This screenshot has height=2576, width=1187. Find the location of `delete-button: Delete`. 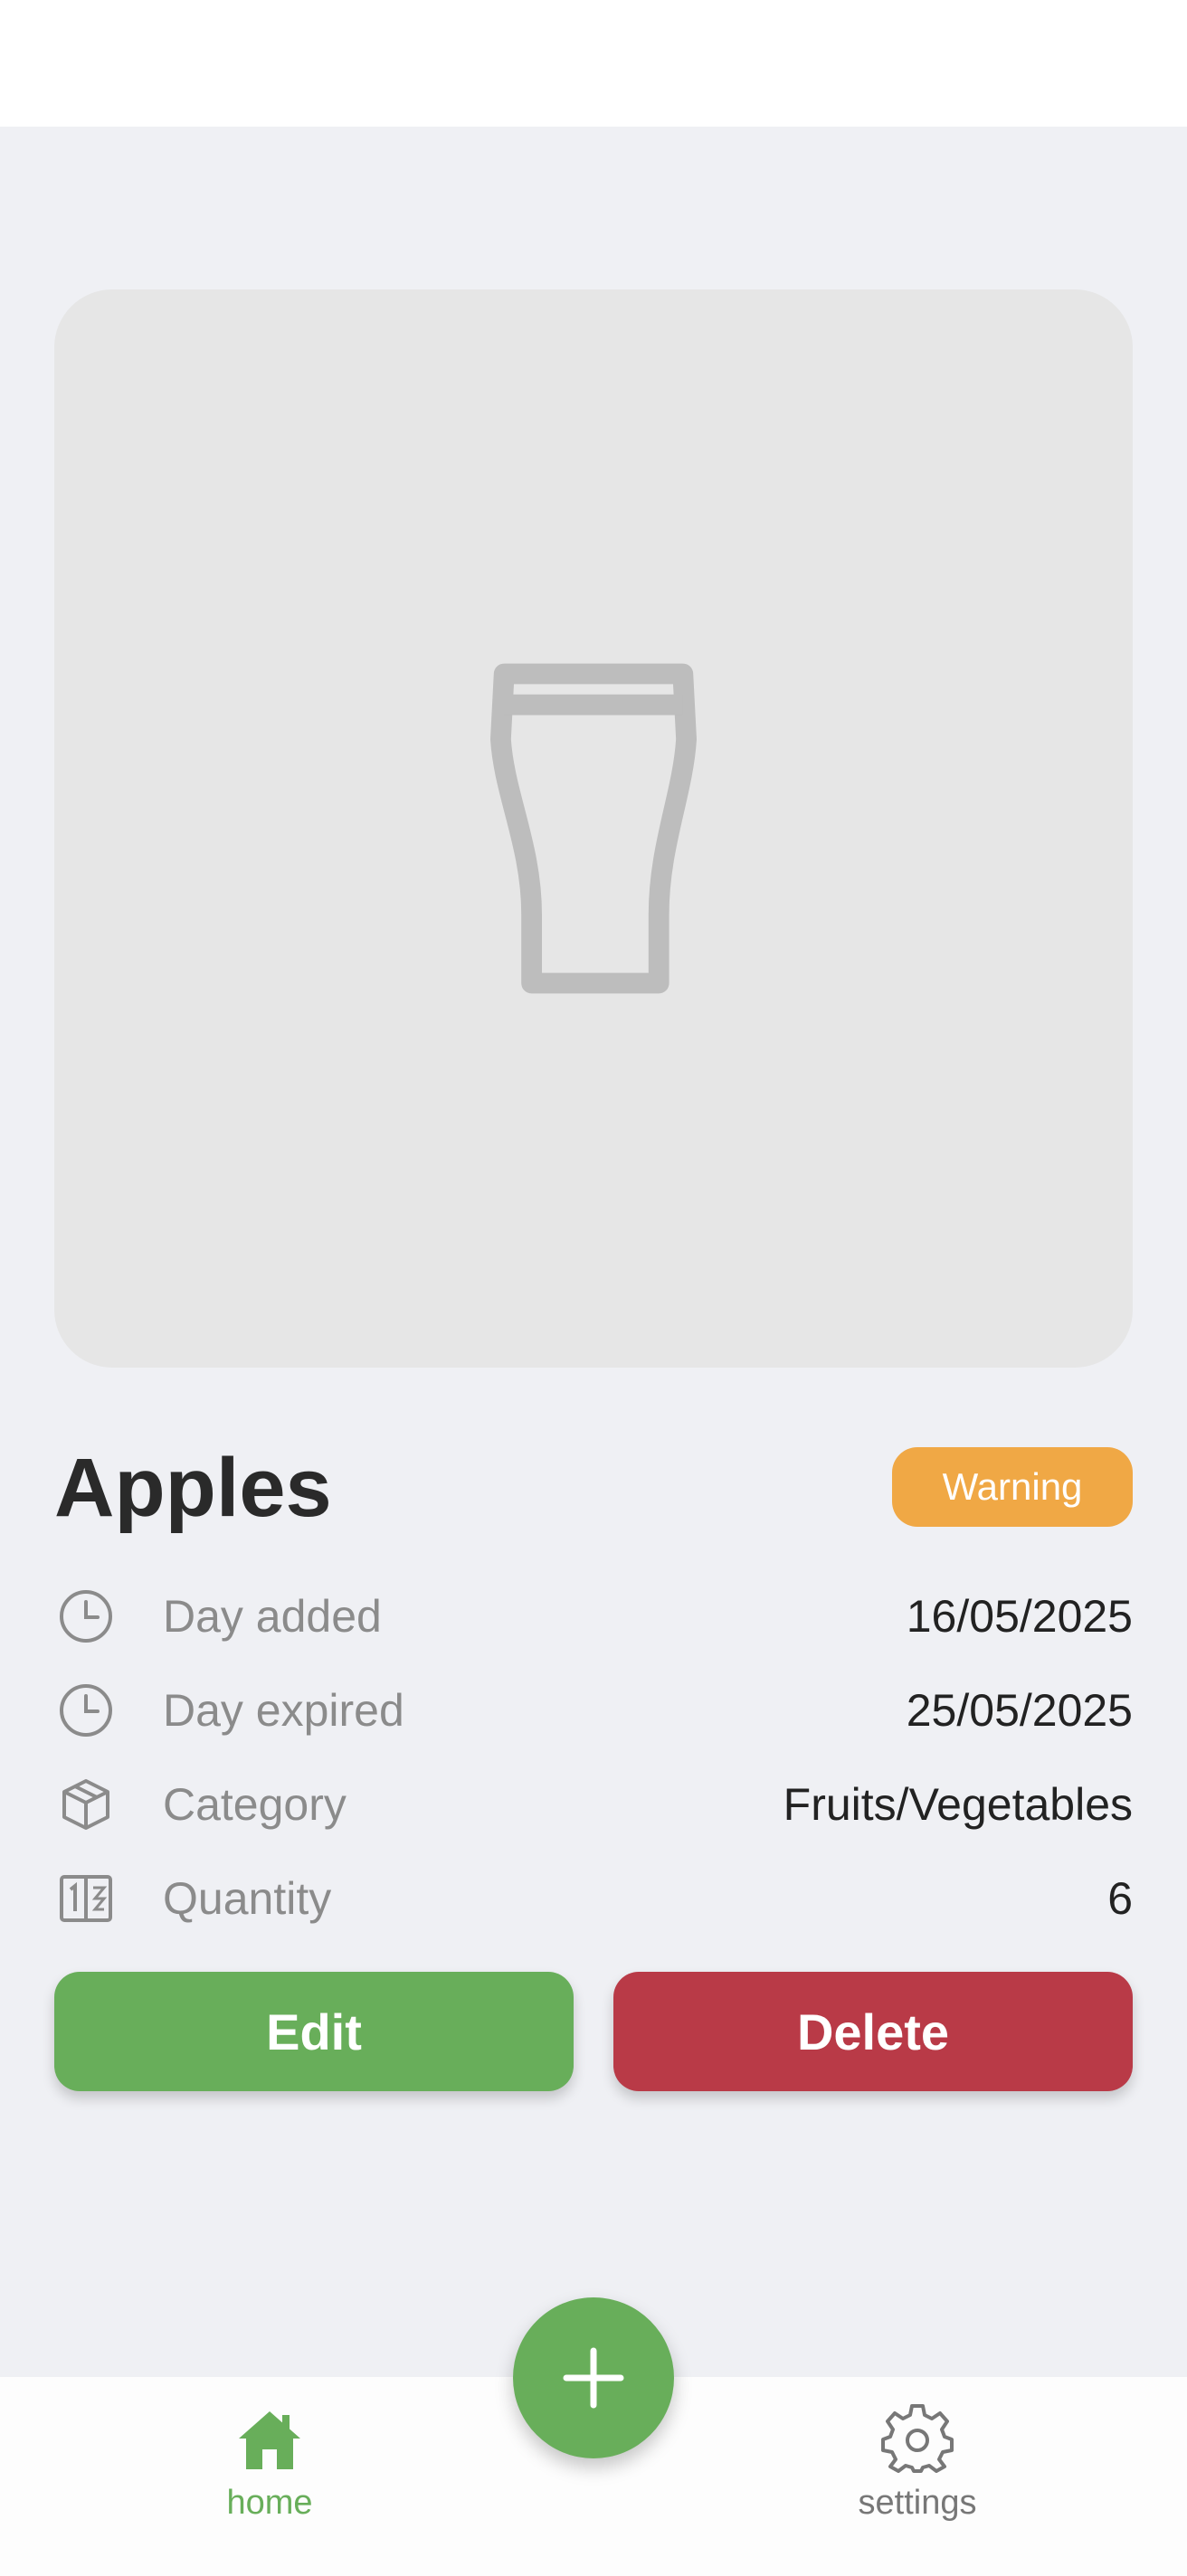

delete-button: Delete is located at coordinates (873, 2032).